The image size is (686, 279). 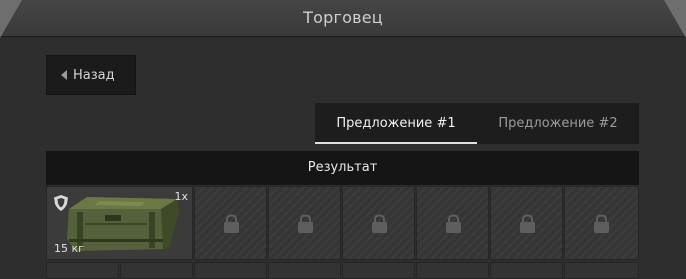 I want to click on tab-offer-1: Предложение #1, so click(x=396, y=123).